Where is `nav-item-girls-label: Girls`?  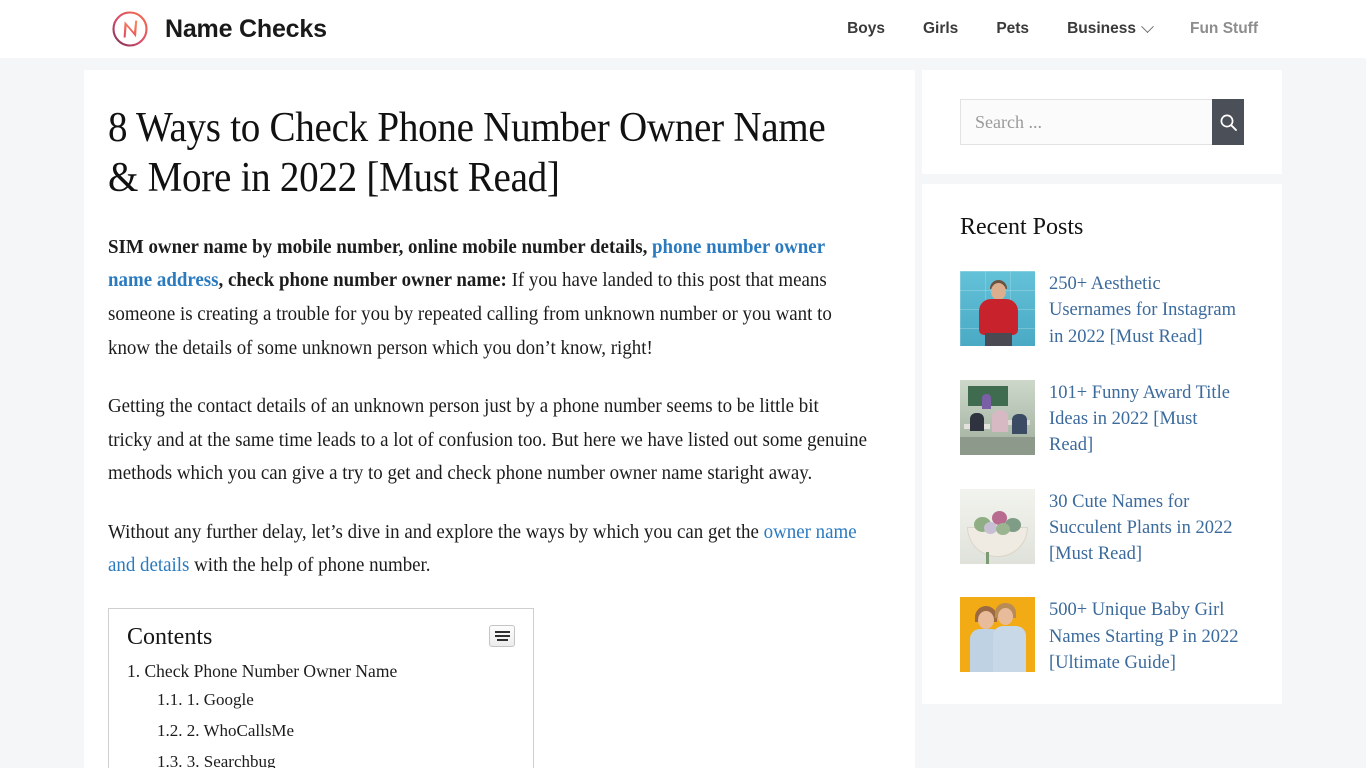
nav-item-girls-label: Girls is located at coordinates (940, 28).